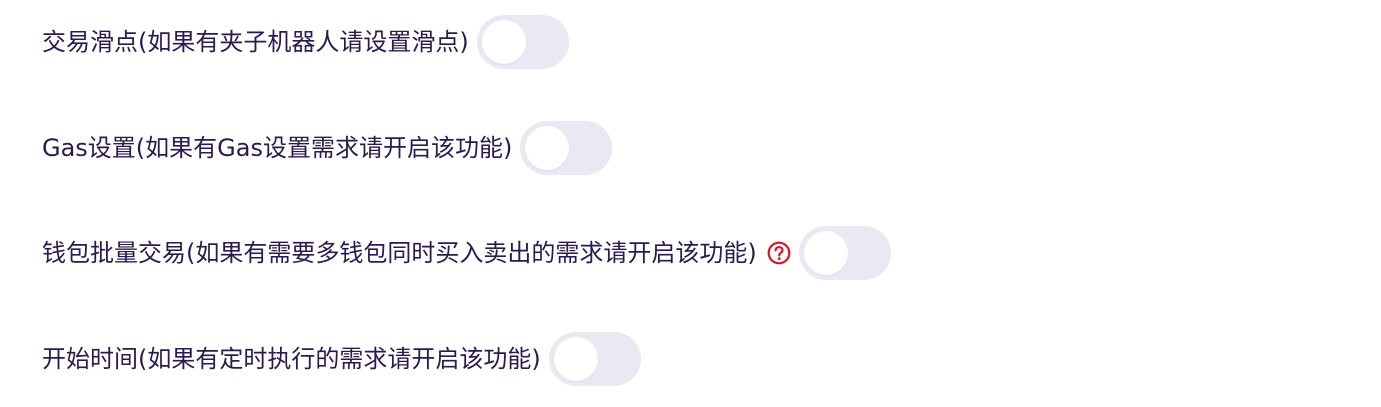 The image size is (1381, 407). Describe the element at coordinates (277, 148) in the screenshot. I see `gas-label: Gas设置(如果有Gas设置需求请开启该功能)` at that location.